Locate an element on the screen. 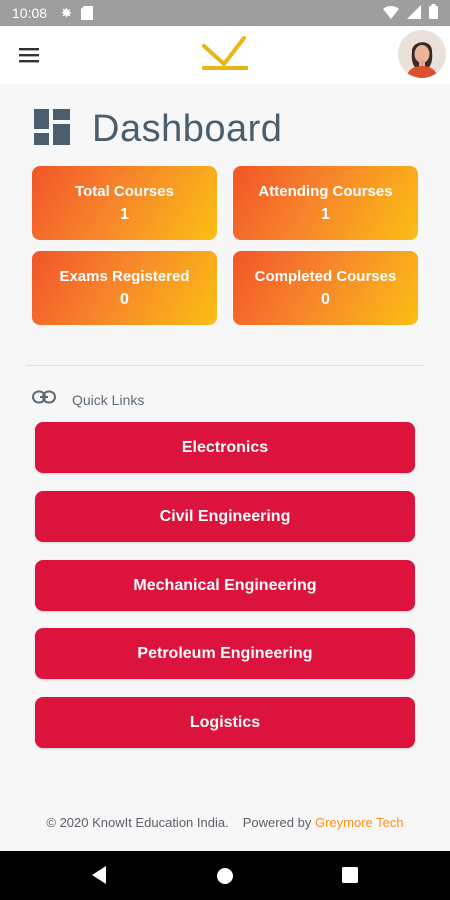 The width and height of the screenshot is (450, 900). powered-by-link: Greymore Tech is located at coordinates (359, 822).